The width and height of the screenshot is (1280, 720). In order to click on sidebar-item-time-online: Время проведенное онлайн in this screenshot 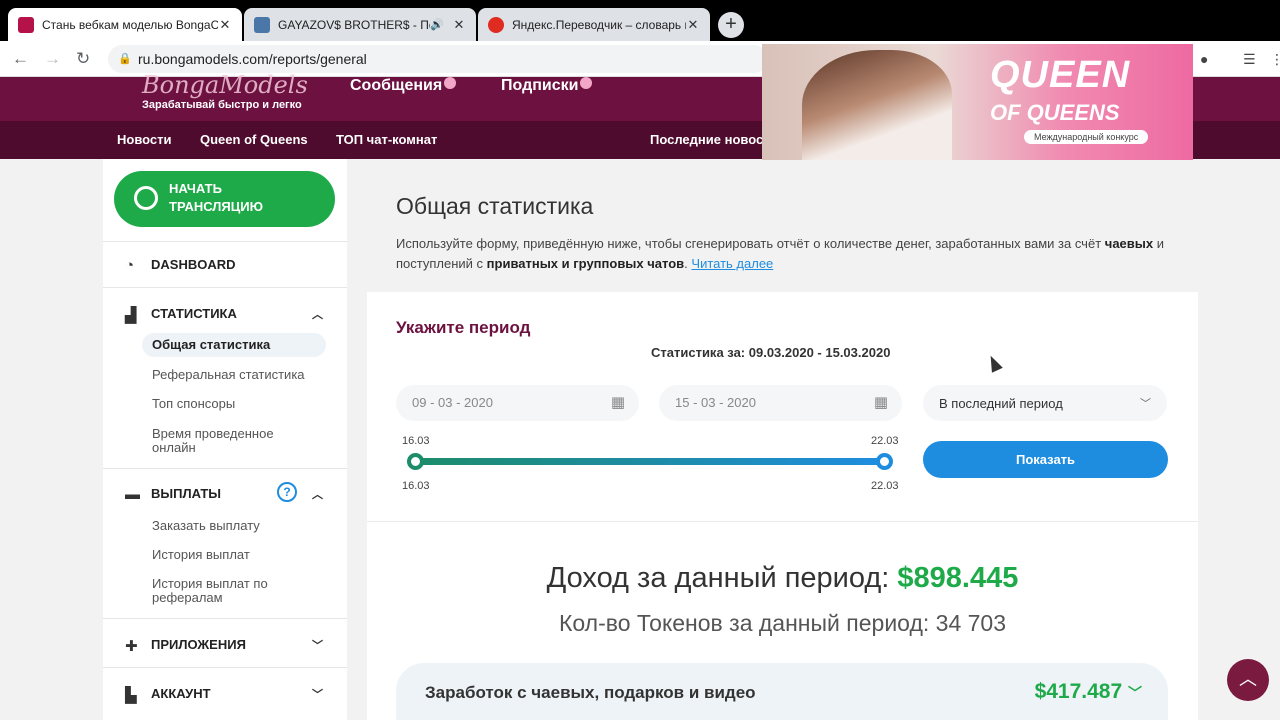, I will do `click(227, 441)`.